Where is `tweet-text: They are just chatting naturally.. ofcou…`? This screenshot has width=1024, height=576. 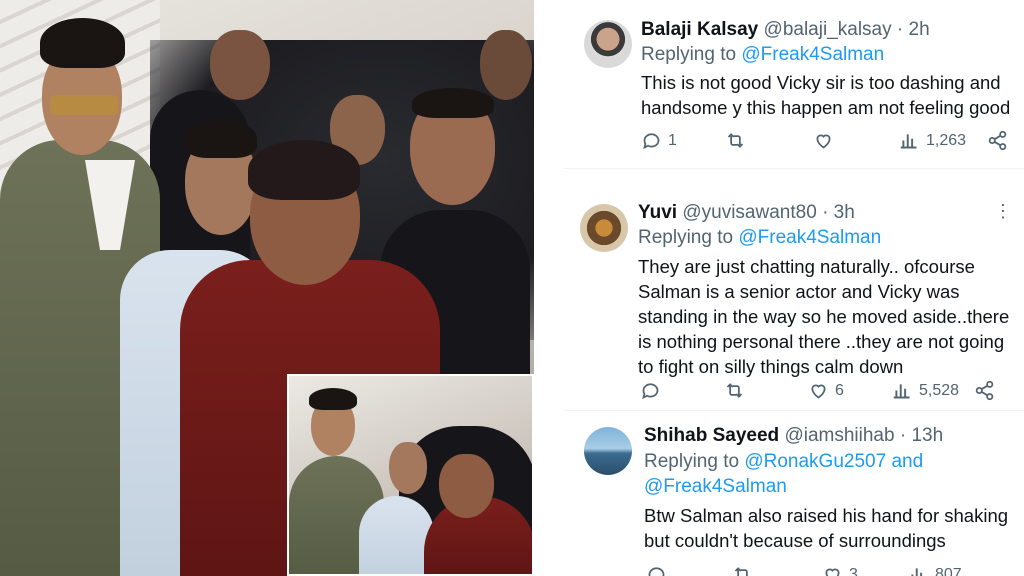 tweet-text: They are just chatting naturally.. ofcou… is located at coordinates (823, 316).